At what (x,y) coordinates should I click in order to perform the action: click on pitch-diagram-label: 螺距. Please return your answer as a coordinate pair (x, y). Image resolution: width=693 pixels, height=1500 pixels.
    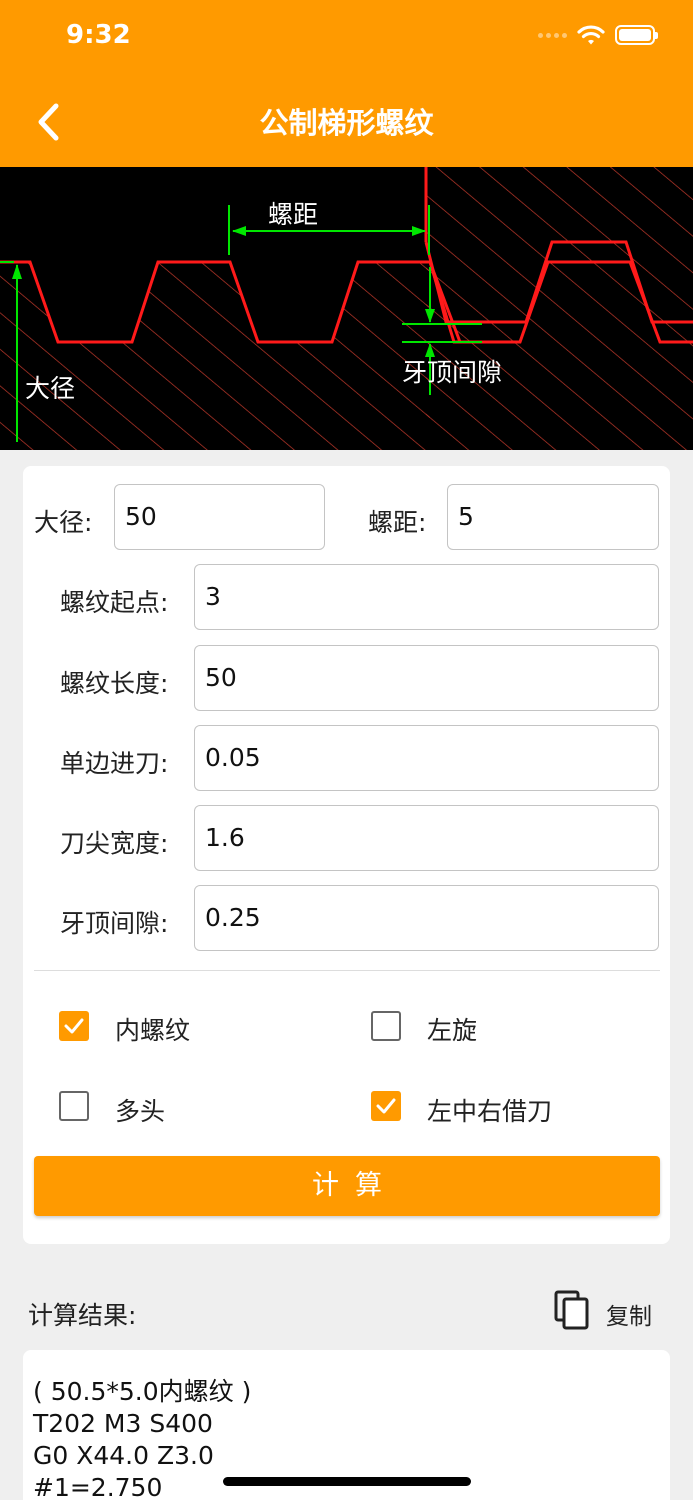
    Looking at the image, I should click on (293, 214).